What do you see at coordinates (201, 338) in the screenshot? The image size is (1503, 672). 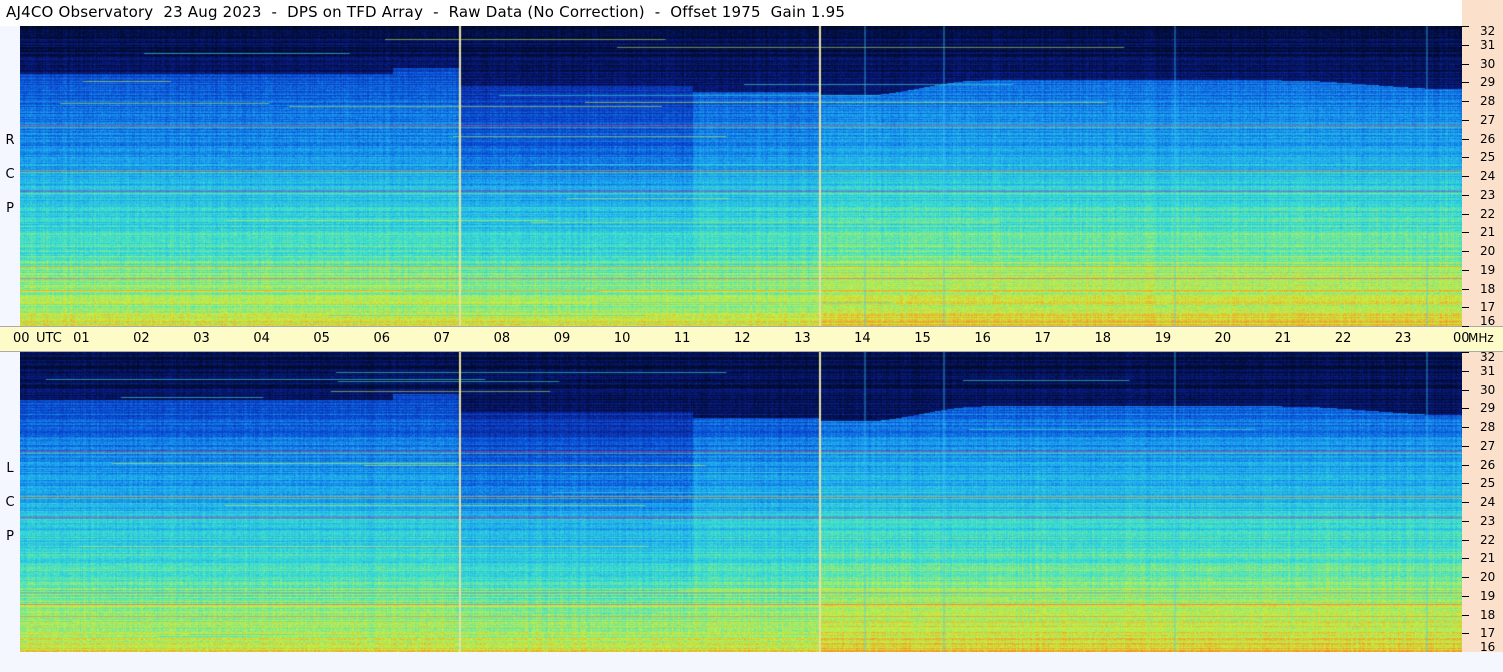 I see `utc-tick-label: 03` at bounding box center [201, 338].